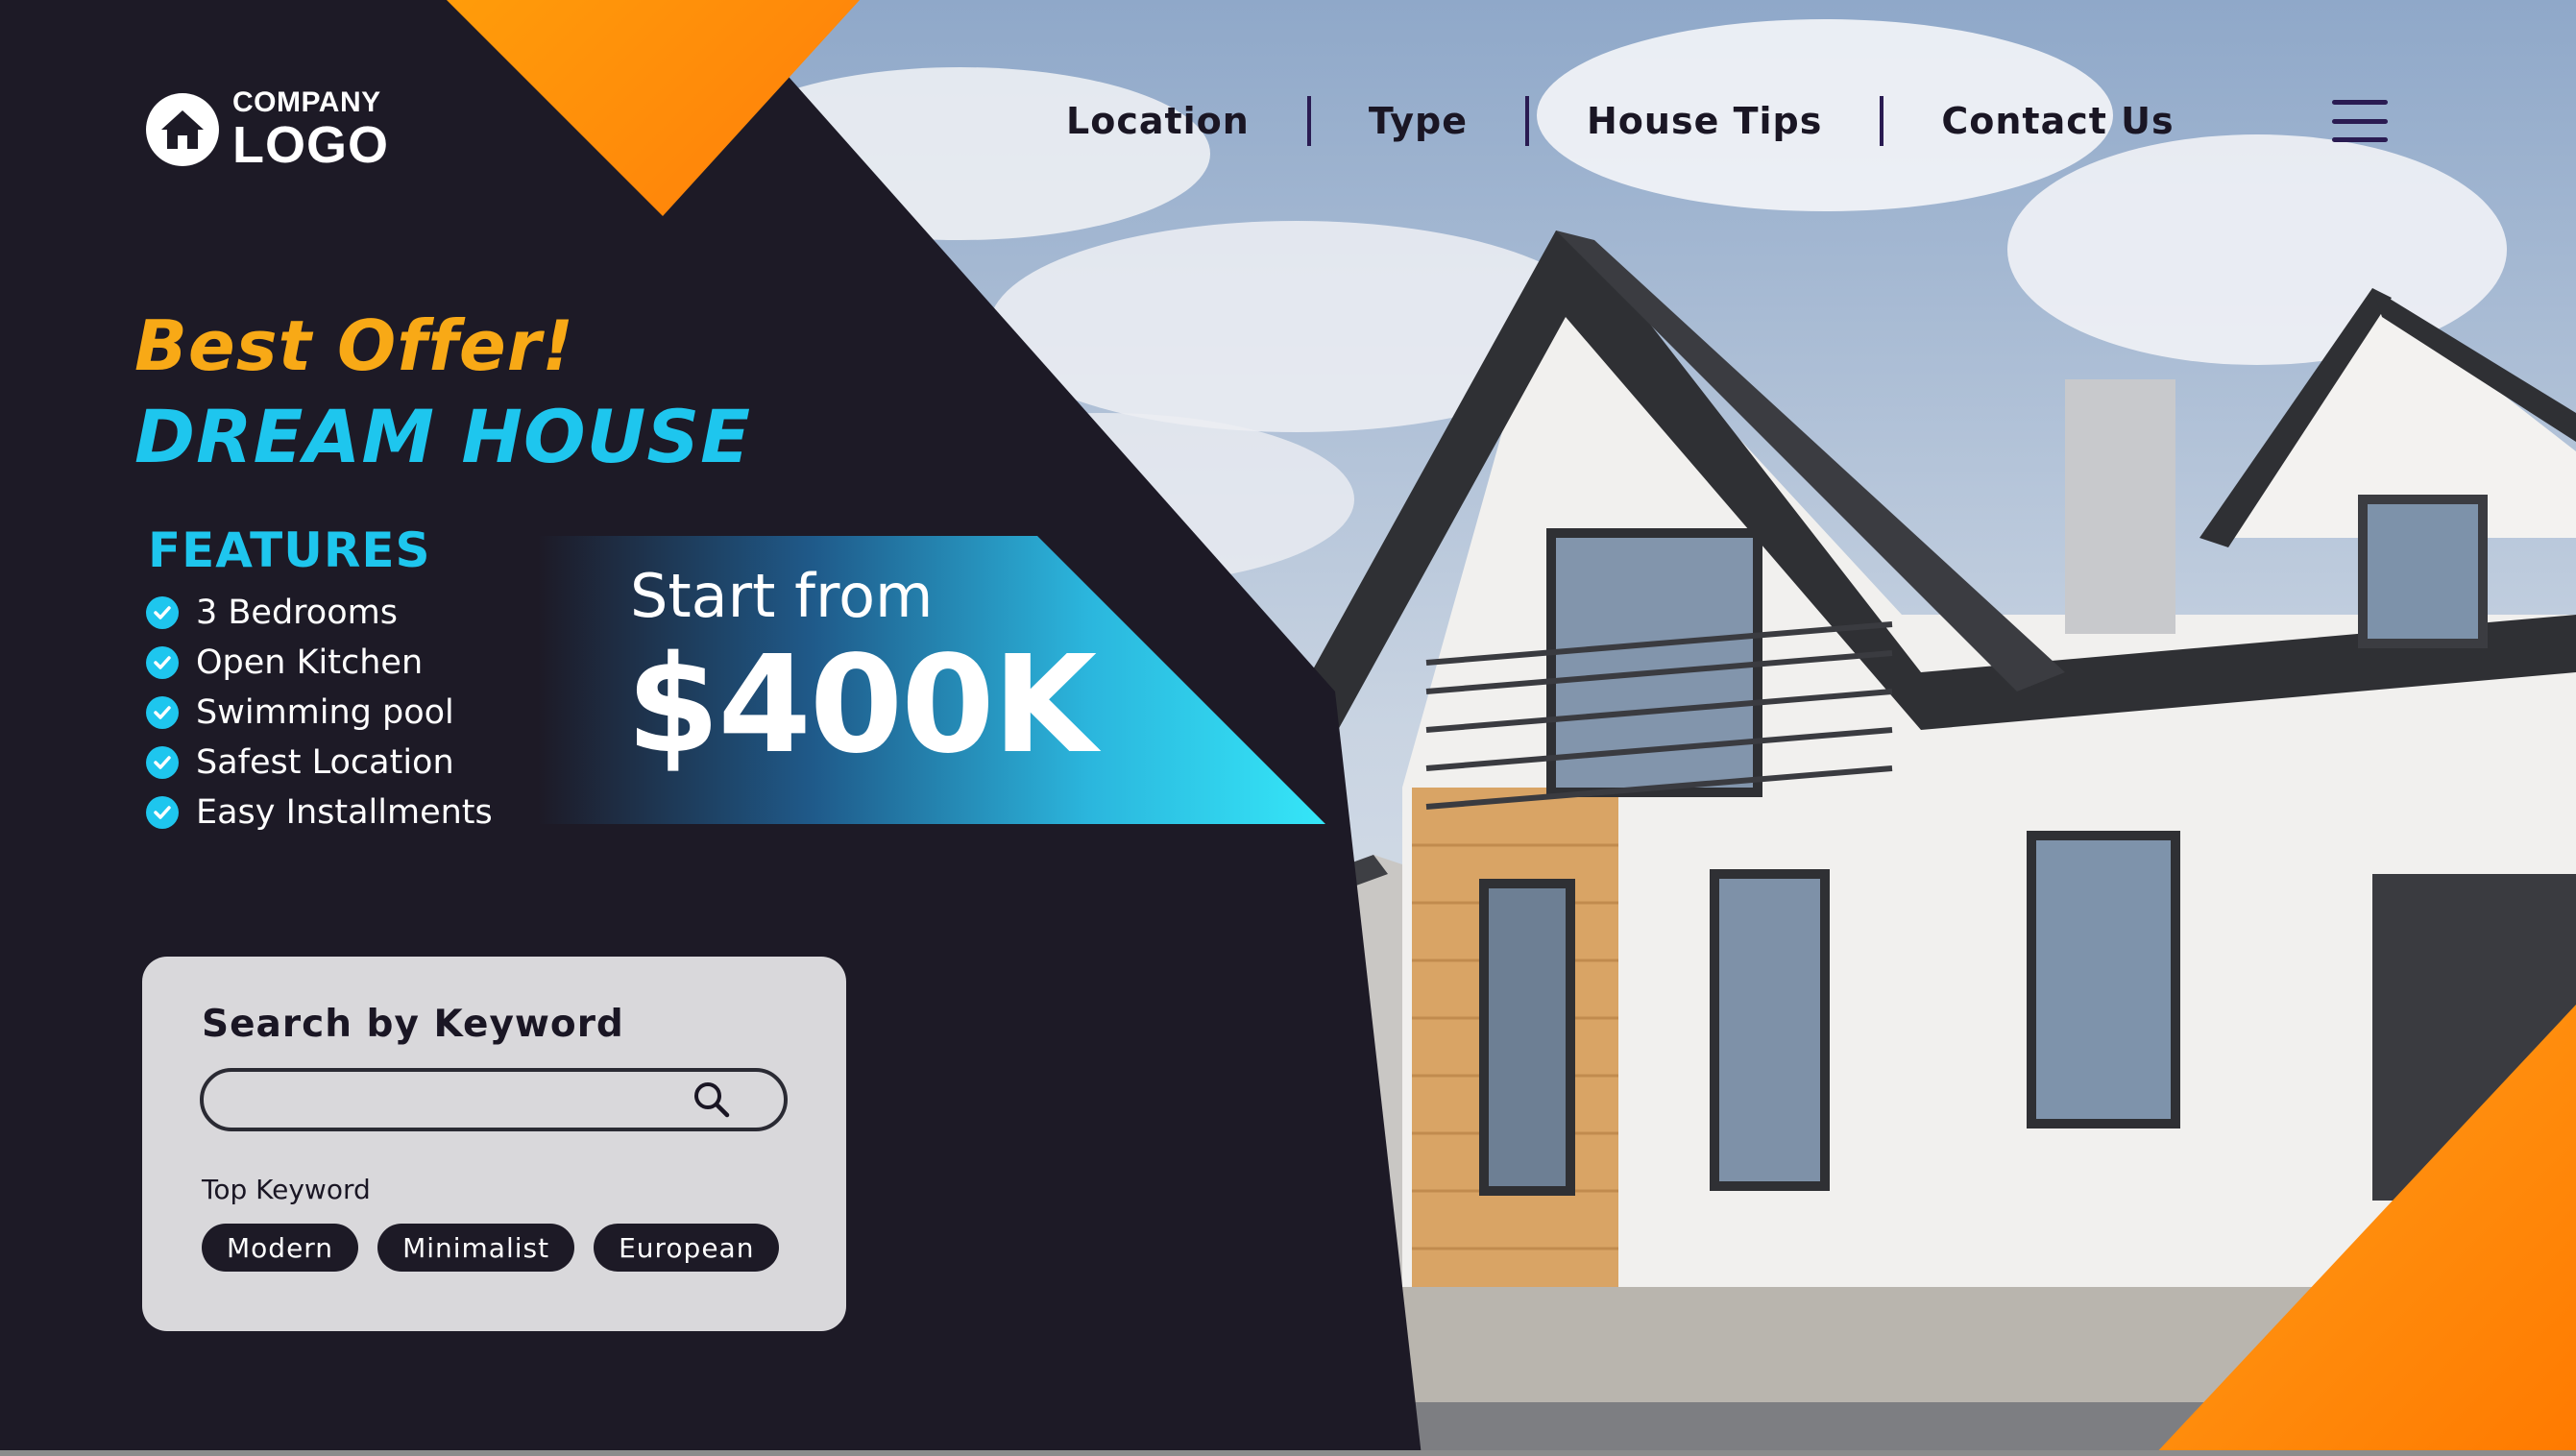 The height and width of the screenshot is (1456, 2576). Describe the element at coordinates (476, 1248) in the screenshot. I see `keyword-chip-minimalist: Minimalist` at that location.